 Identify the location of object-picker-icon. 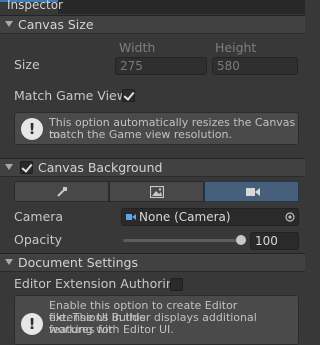
(290, 217).